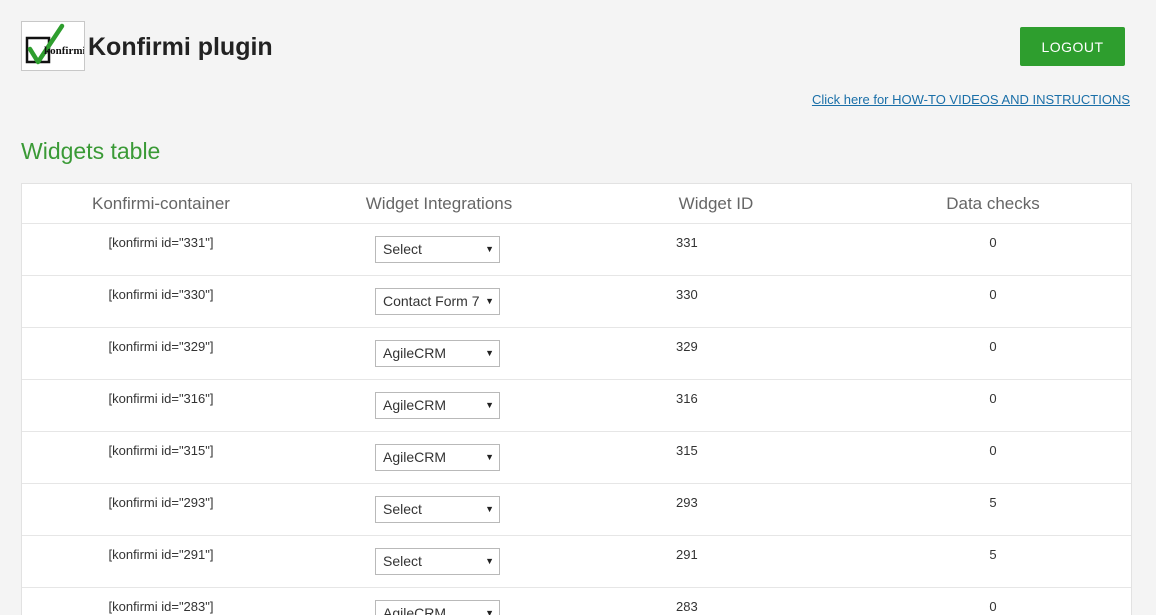 The image size is (1156, 615). What do you see at coordinates (64, 51) in the screenshot?
I see `logo-text: konfirmi` at bounding box center [64, 51].